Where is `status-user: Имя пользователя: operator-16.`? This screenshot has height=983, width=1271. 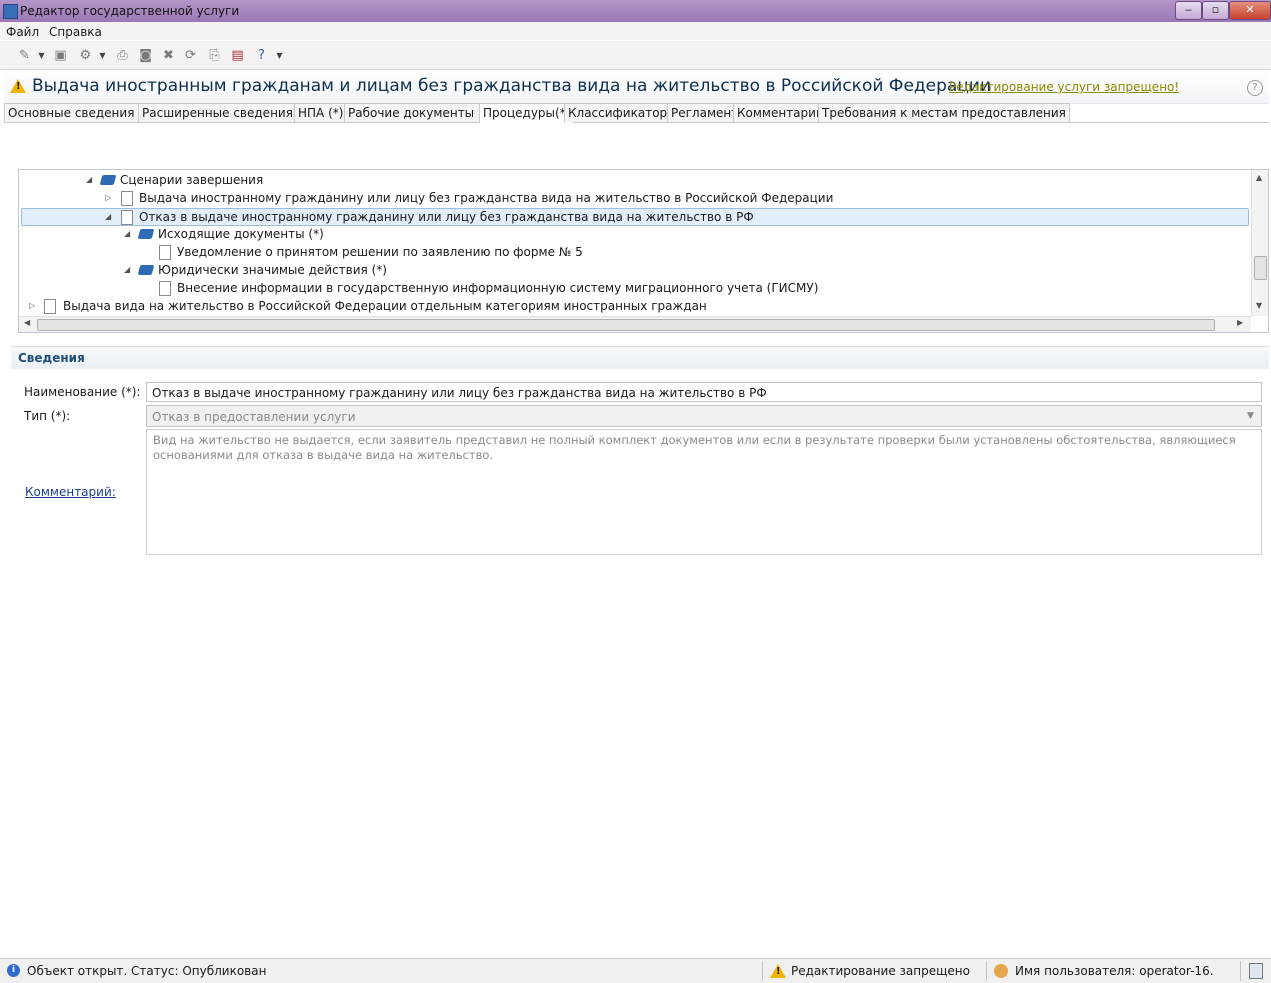 status-user: Имя пользователя: operator-16. is located at coordinates (1114, 971).